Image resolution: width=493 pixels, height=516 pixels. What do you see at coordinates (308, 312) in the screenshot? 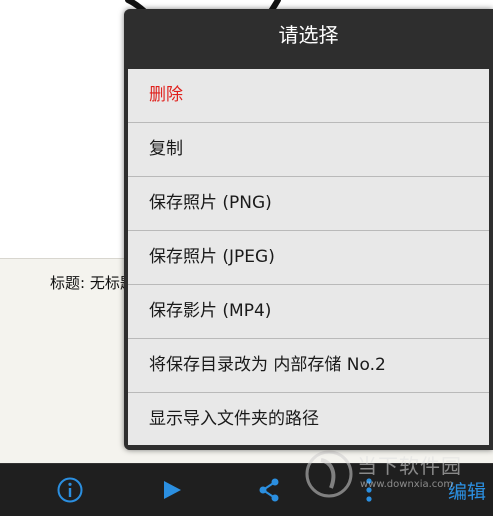
I see `menu-item-save-mp4: 保存影片 (MP4)` at bounding box center [308, 312].